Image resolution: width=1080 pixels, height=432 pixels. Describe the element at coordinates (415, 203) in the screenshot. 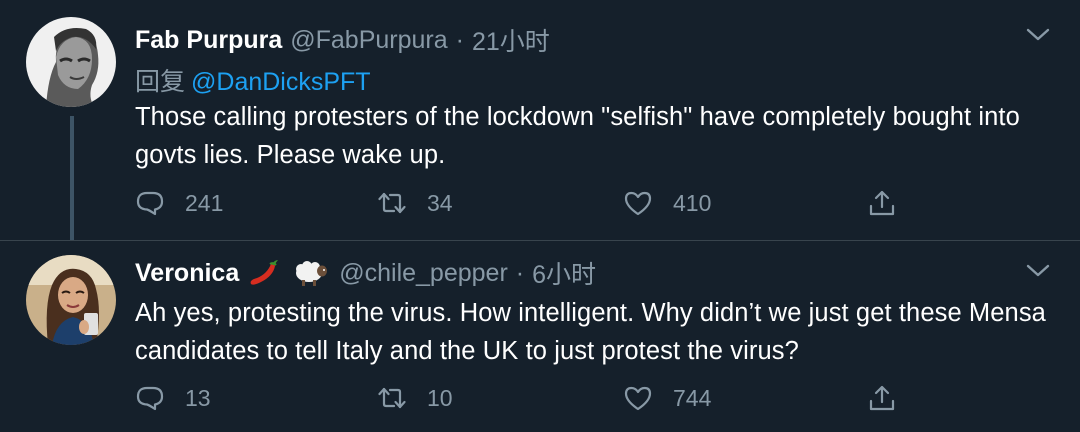

I see `retweet-button: 34` at that location.